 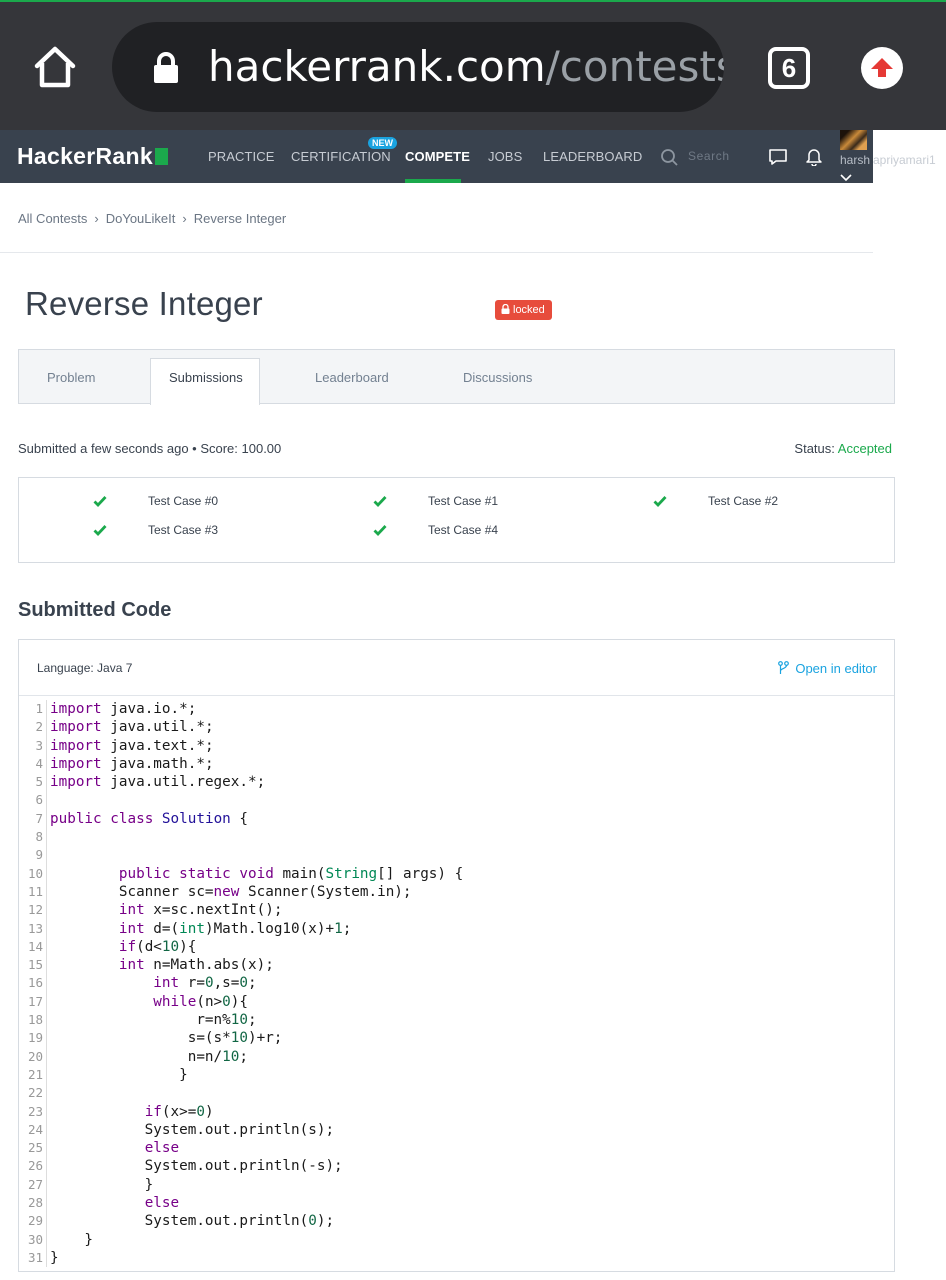 What do you see at coordinates (814, 156) in the screenshot?
I see `notifications-icon` at bounding box center [814, 156].